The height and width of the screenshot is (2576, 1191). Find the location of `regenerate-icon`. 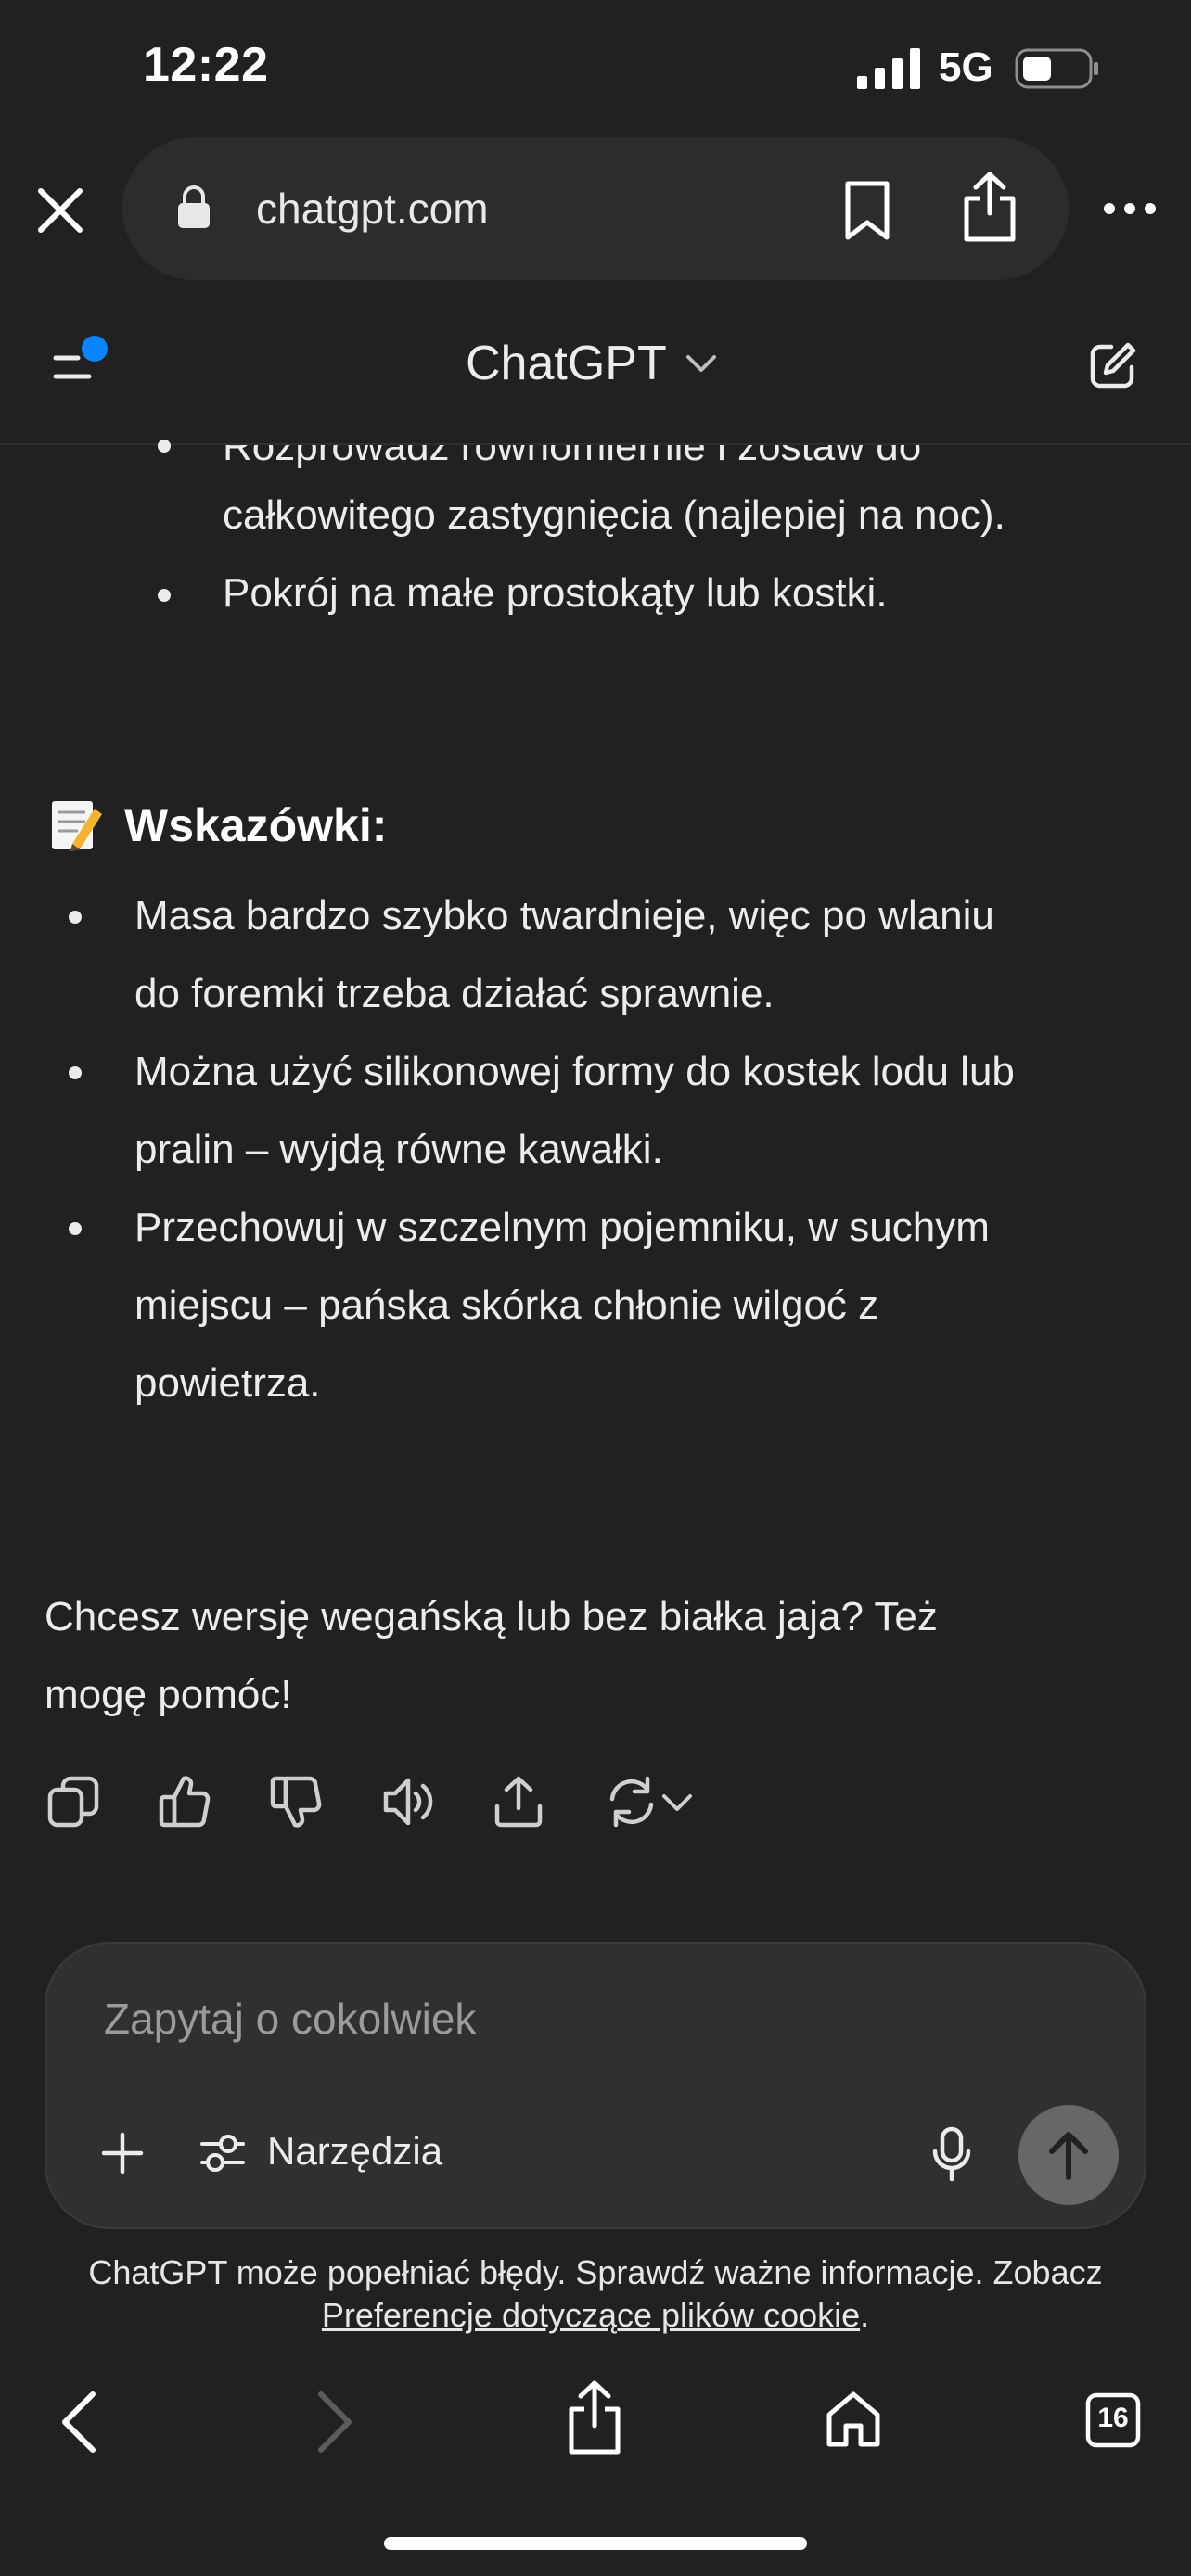

regenerate-icon is located at coordinates (632, 1802).